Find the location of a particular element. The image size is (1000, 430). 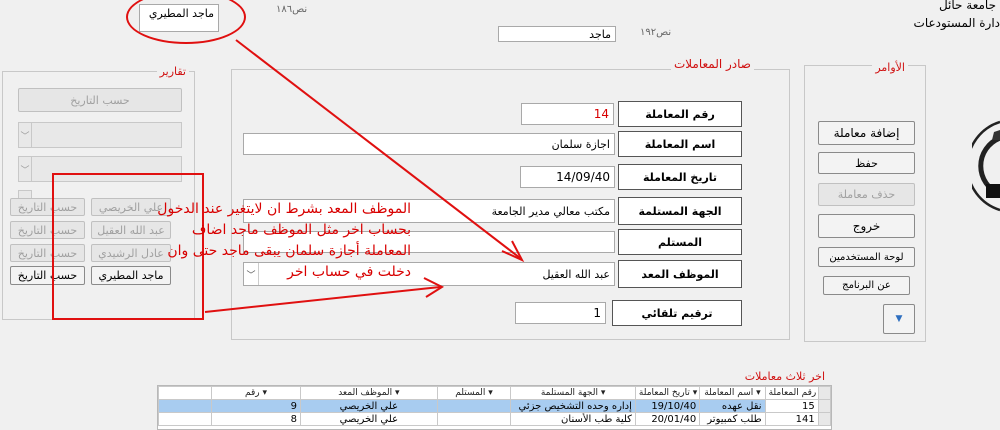

table-cell: 20/01/40 is located at coordinates (667, 419).